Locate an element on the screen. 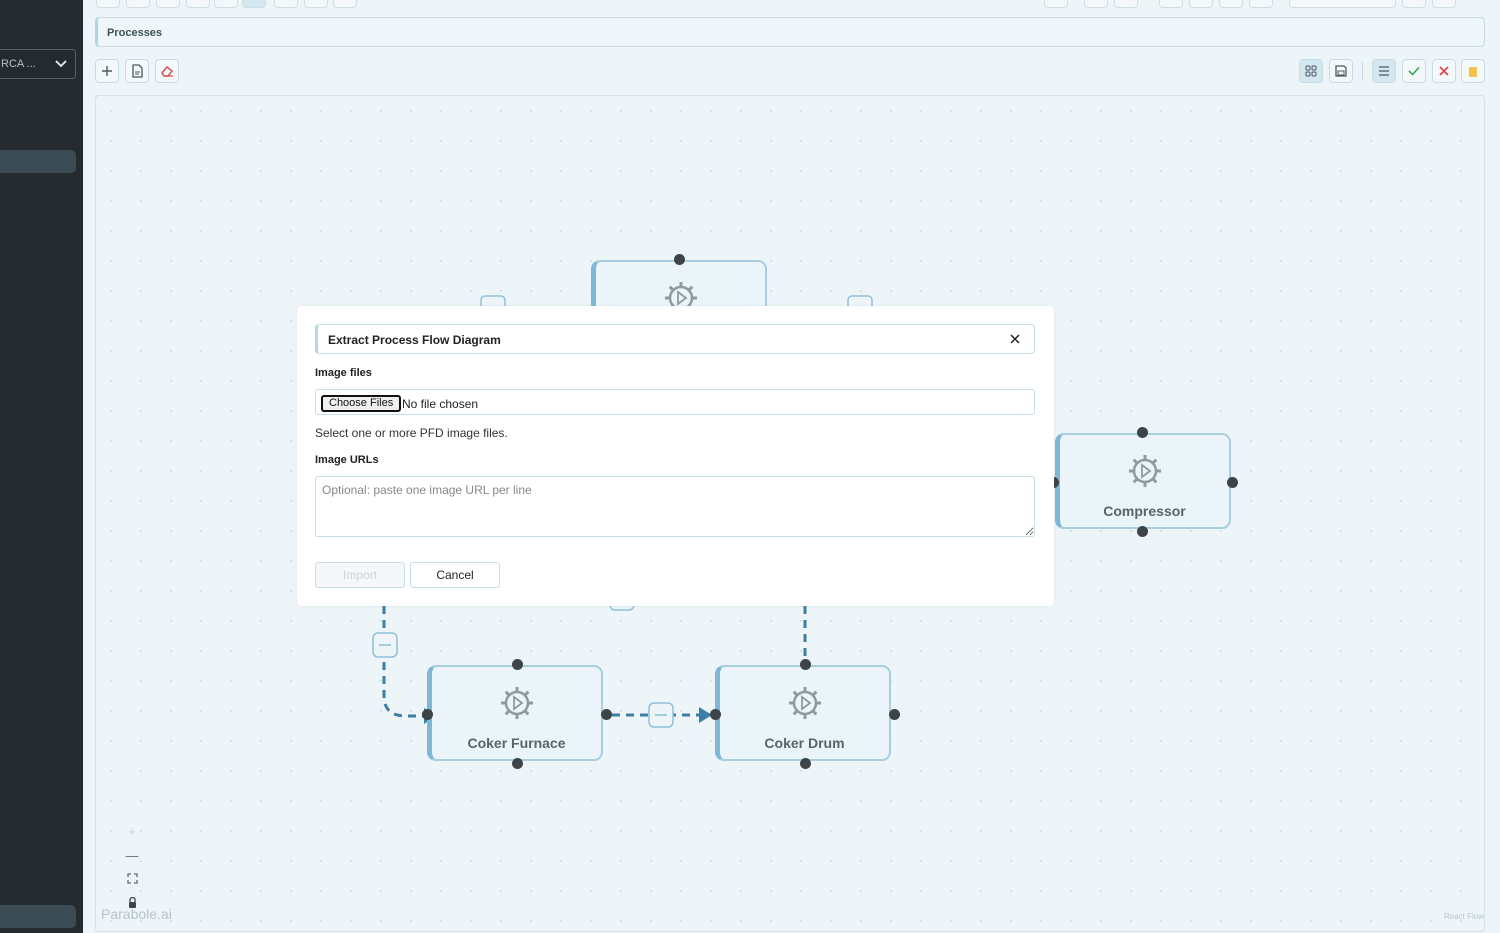 The image size is (1500, 933). file-status-text: No file chosen is located at coordinates (440, 404).